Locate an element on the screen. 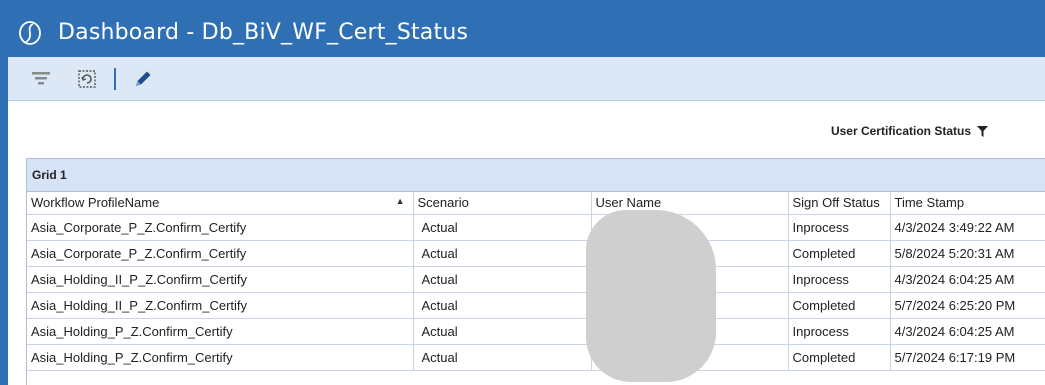 The width and height of the screenshot is (1045, 385). refresh-button is located at coordinates (87, 79).